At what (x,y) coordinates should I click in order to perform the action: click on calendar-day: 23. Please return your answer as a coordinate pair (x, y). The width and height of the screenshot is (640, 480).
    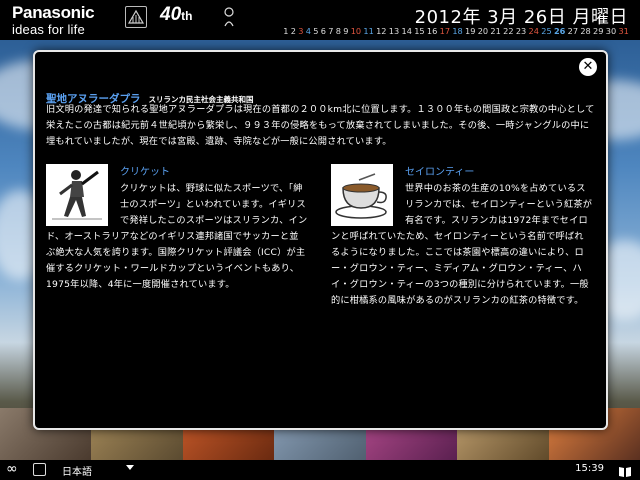
    Looking at the image, I should click on (521, 31).